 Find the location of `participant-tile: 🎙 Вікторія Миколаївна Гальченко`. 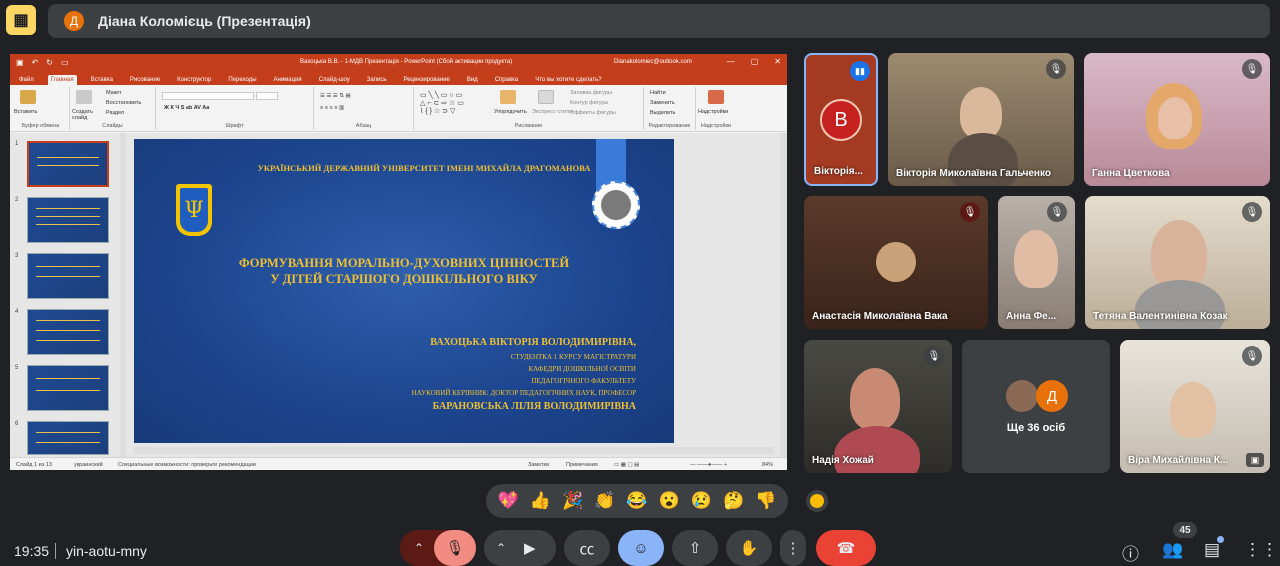

participant-tile: 🎙 Вікторія Миколаївна Гальченко is located at coordinates (981, 119).